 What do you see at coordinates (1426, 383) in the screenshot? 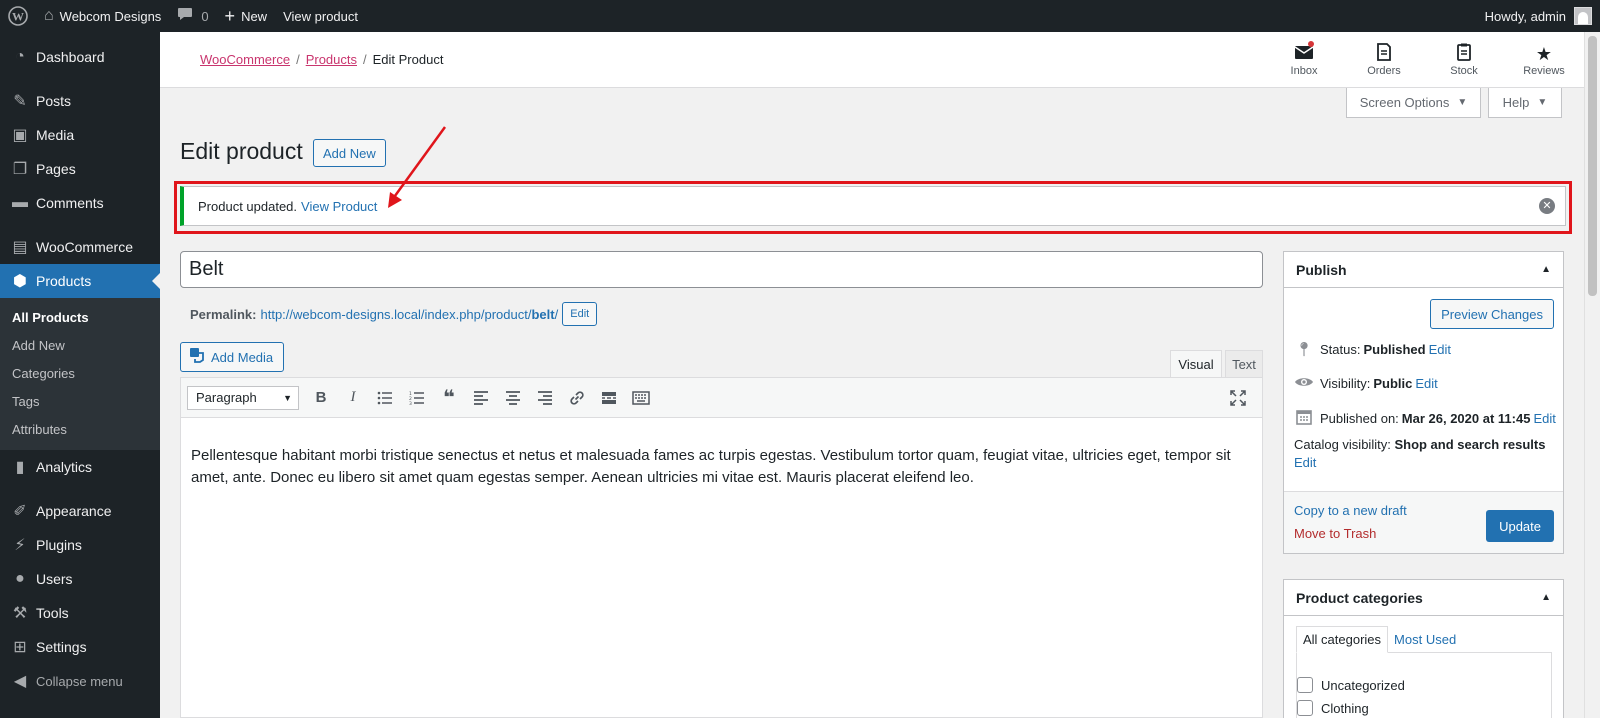
I see `visibility-edit-link: Edit` at bounding box center [1426, 383].